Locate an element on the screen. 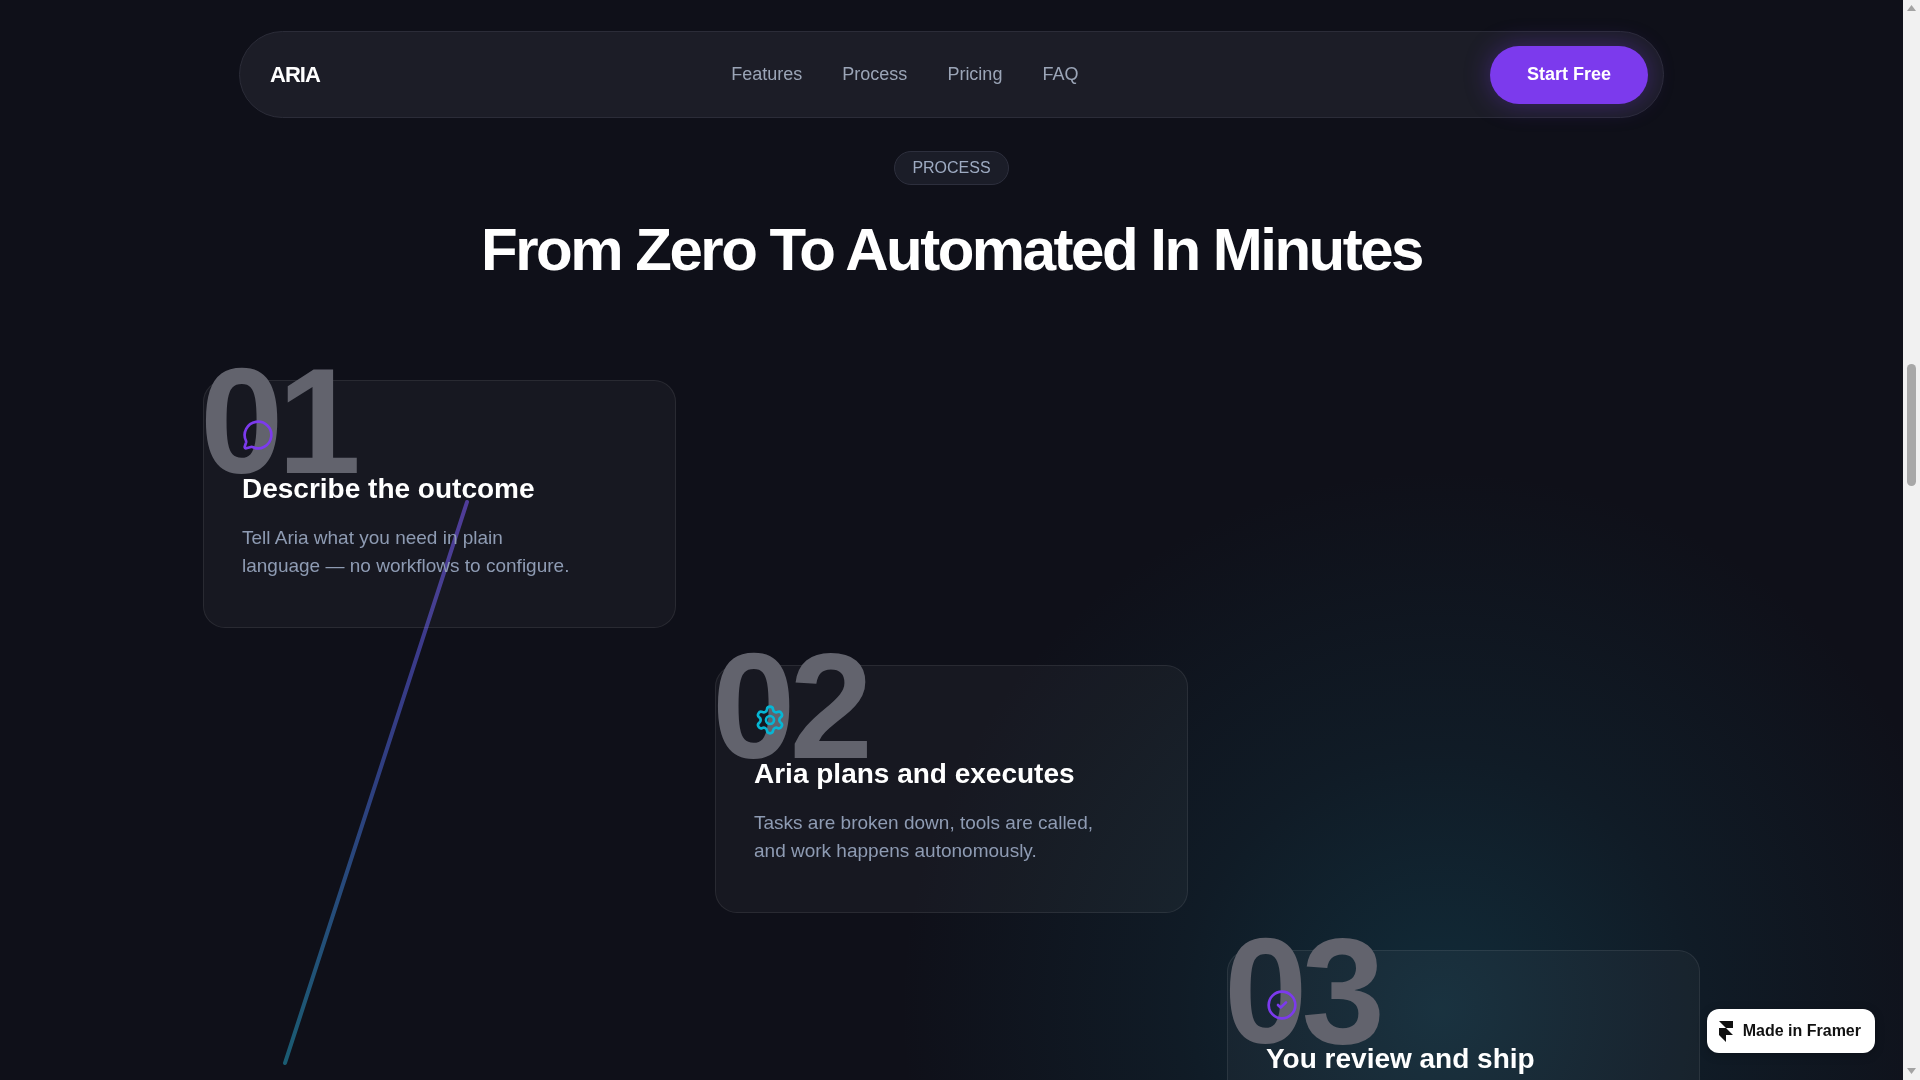 Image resolution: width=1920 pixels, height=1080 pixels. step-number: 01 is located at coordinates (277, 421).